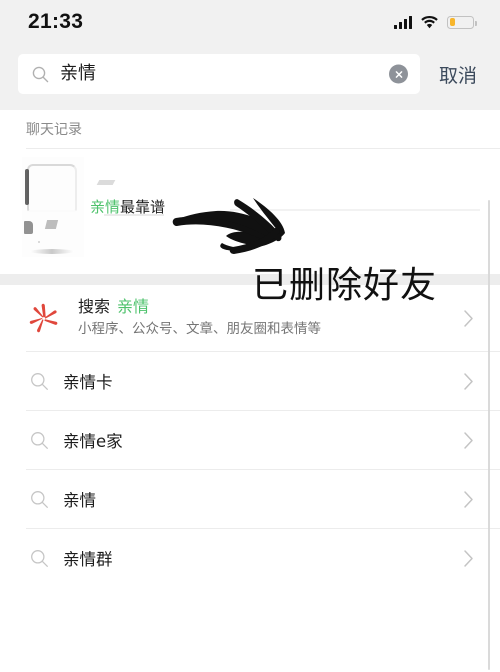  I want to click on chat-record-title: 亲情最靠谱, so click(127, 206).